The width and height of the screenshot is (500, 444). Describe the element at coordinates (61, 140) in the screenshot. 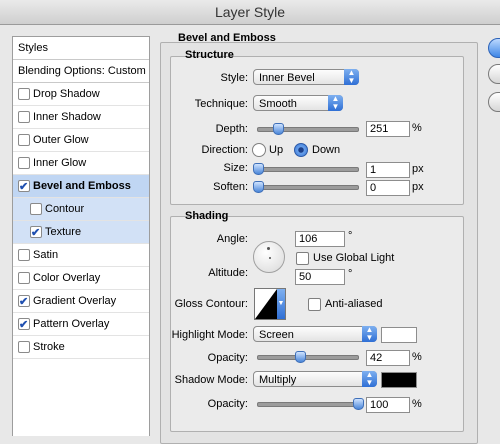

I see `style-item-label: Outer Glow` at that location.